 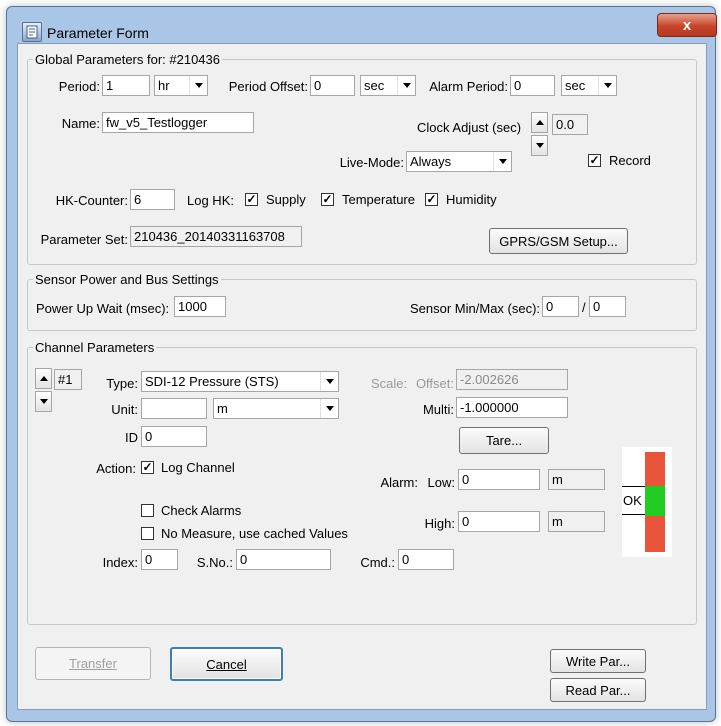 I want to click on alarm-period-unit-select: sec, so click(x=589, y=85).